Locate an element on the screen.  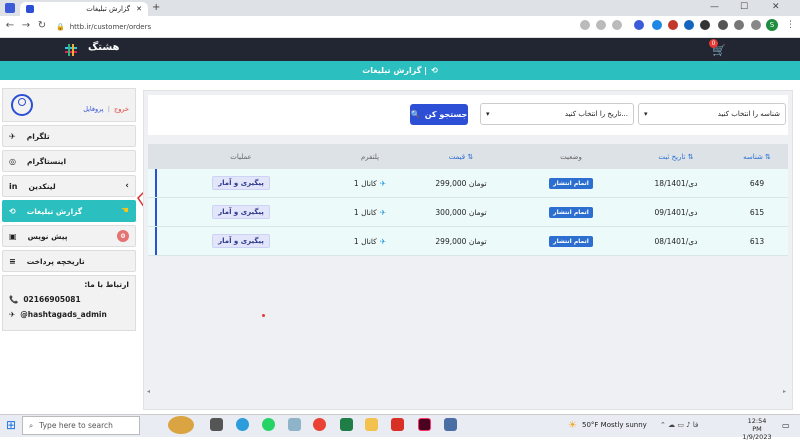
date-cell: 18/دی/1401 is located at coordinates (676, 183).